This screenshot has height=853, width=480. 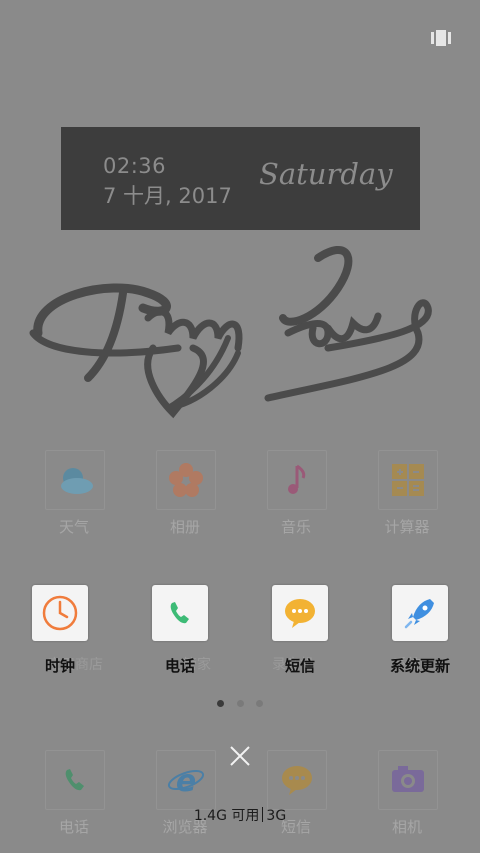 I want to click on recent-app-messages: 短信, so click(x=300, y=630).